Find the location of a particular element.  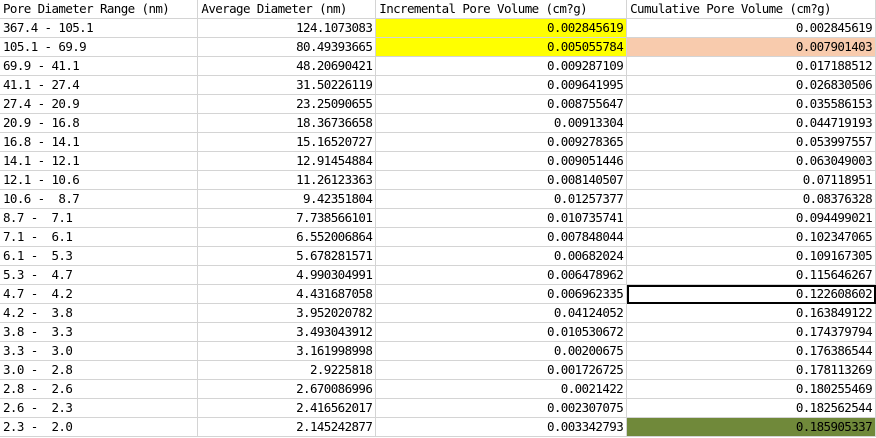

table-row: 2.8 - 2.6 2.670086996 0.0021422 0.180255469 is located at coordinates (438, 389).